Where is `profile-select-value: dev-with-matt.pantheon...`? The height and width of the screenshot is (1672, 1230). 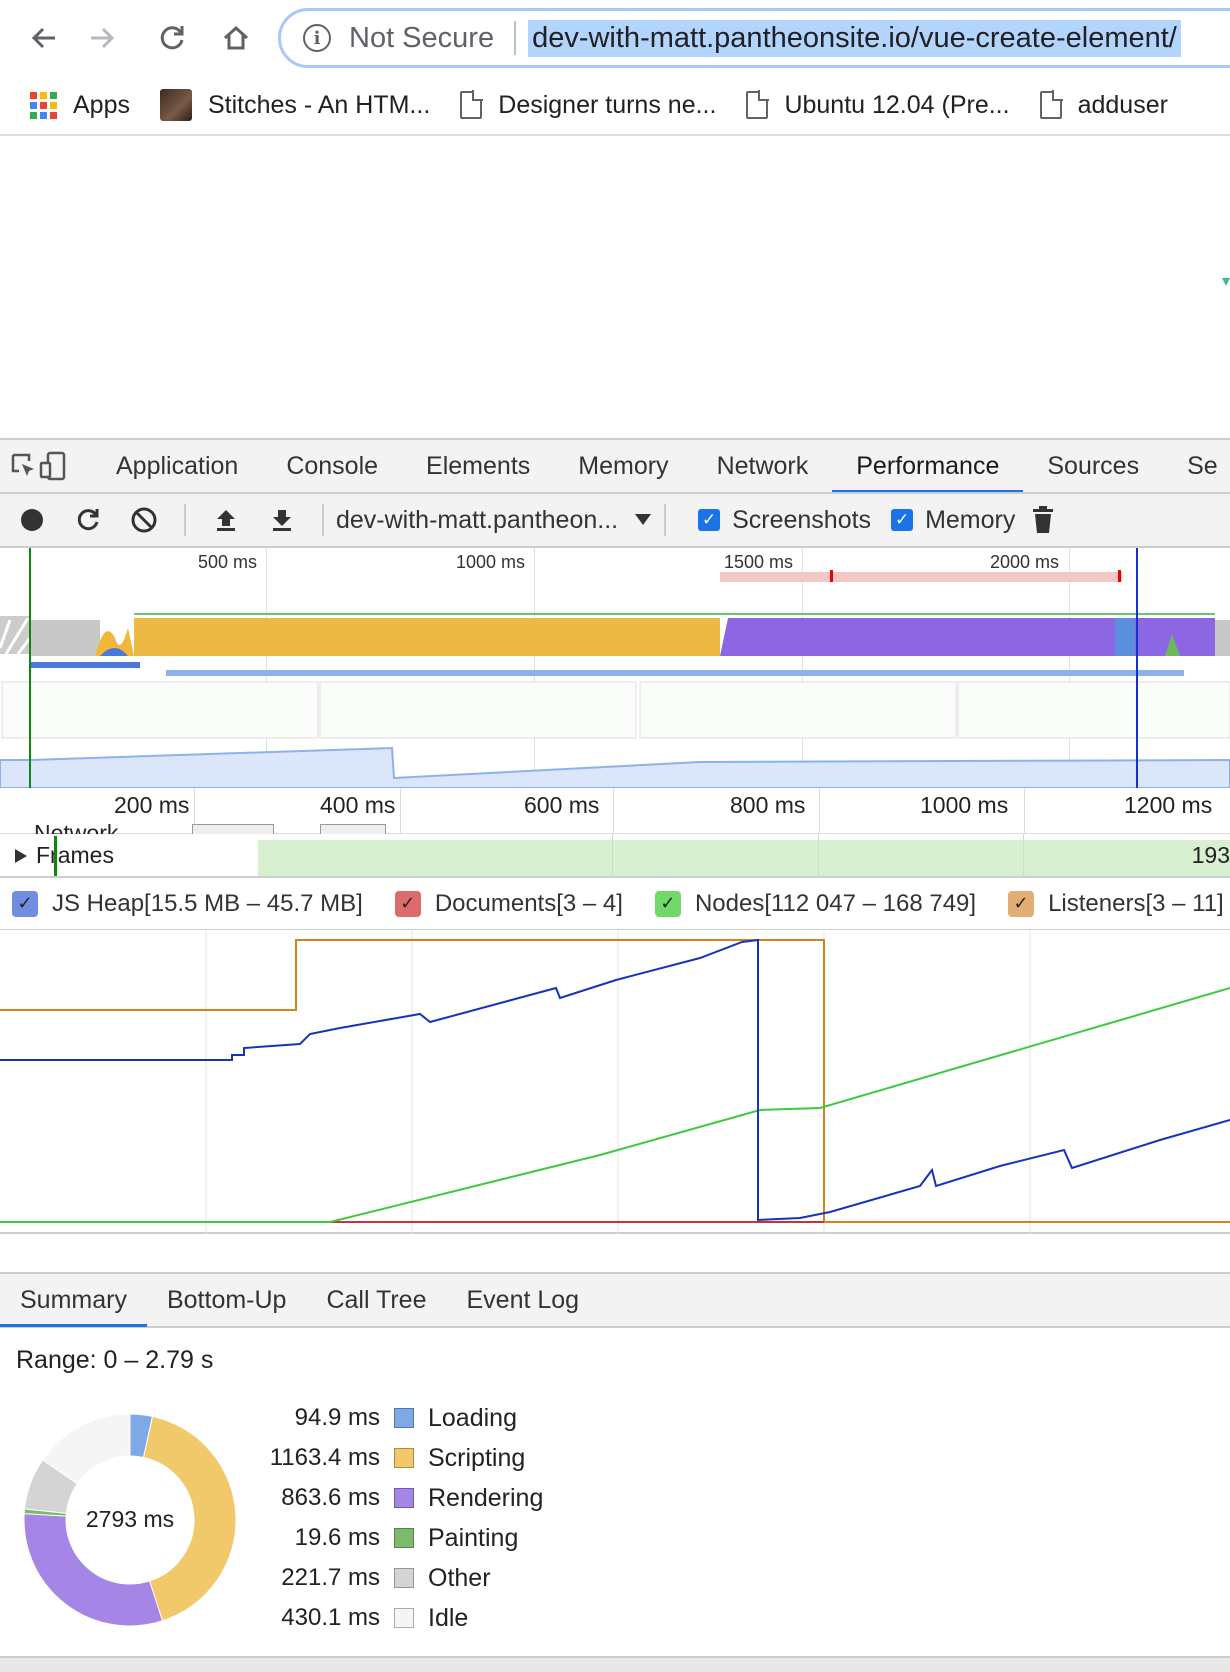 profile-select-value: dev-with-matt.pantheon... is located at coordinates (477, 519).